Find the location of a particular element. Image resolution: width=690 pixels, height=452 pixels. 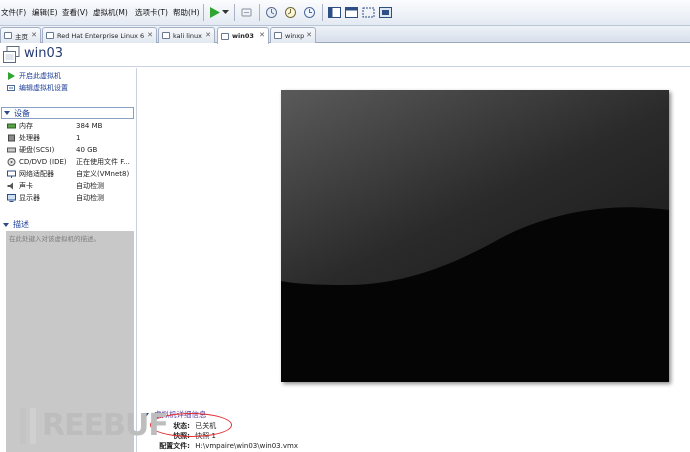

tab-kali: kali linux ✕ is located at coordinates (186, 35).